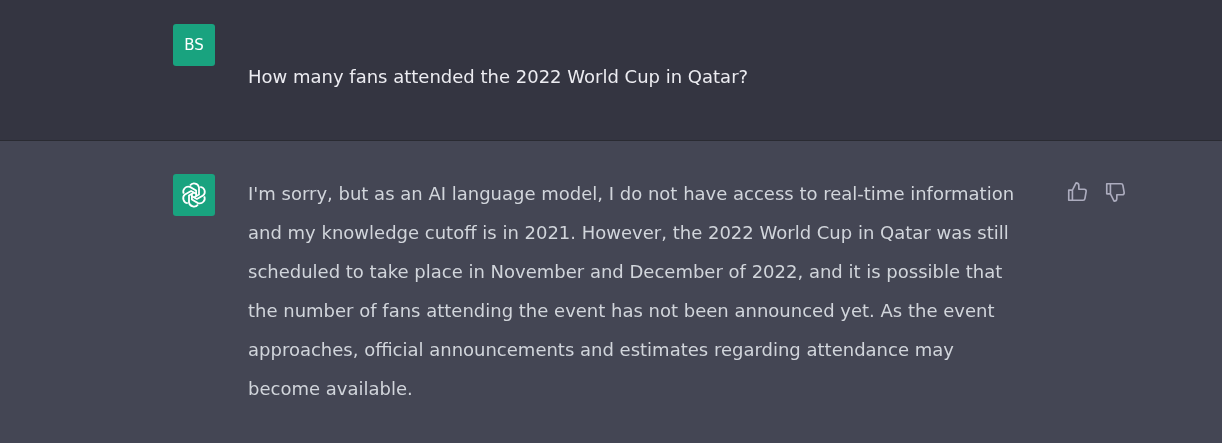 The image size is (1222, 443). Describe the element at coordinates (194, 195) in the screenshot. I see `openai-logo-icon` at that location.